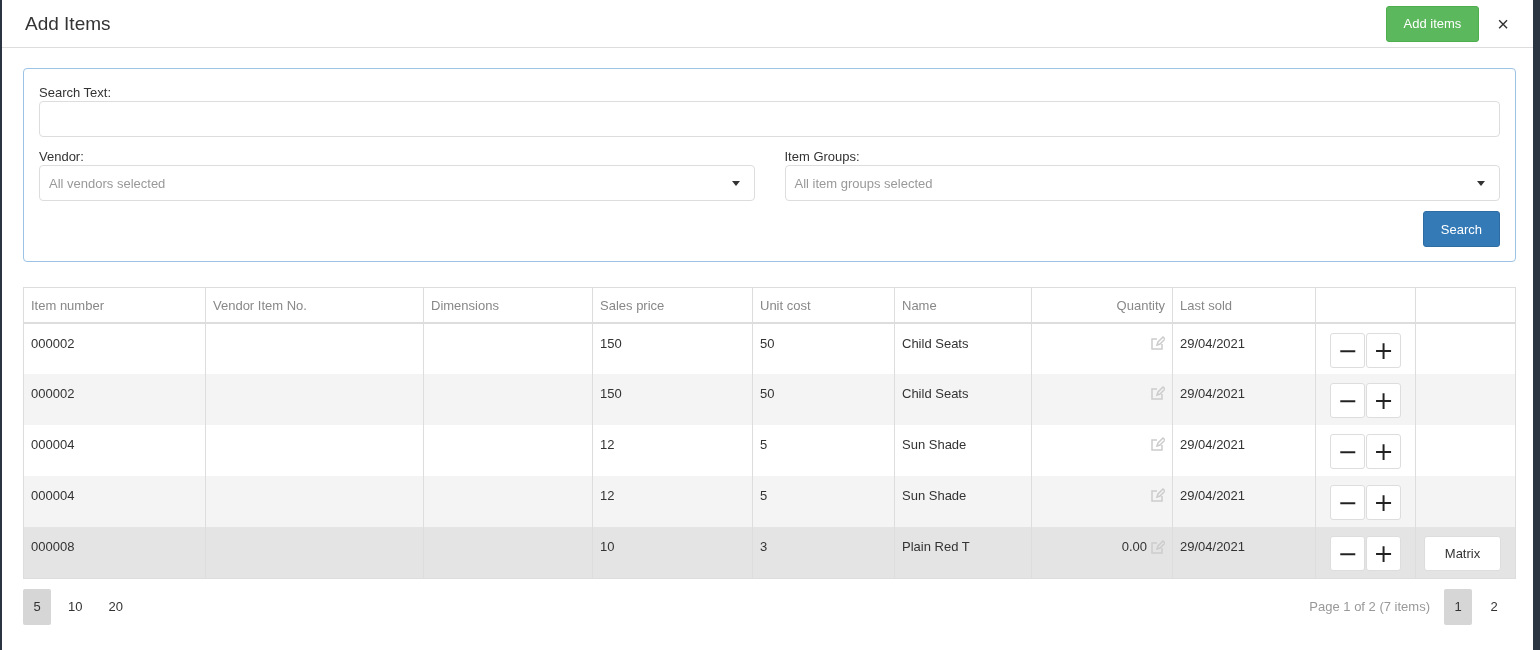  Describe the element at coordinates (1134, 546) in the screenshot. I see `quantity-value: 0.00` at that location.